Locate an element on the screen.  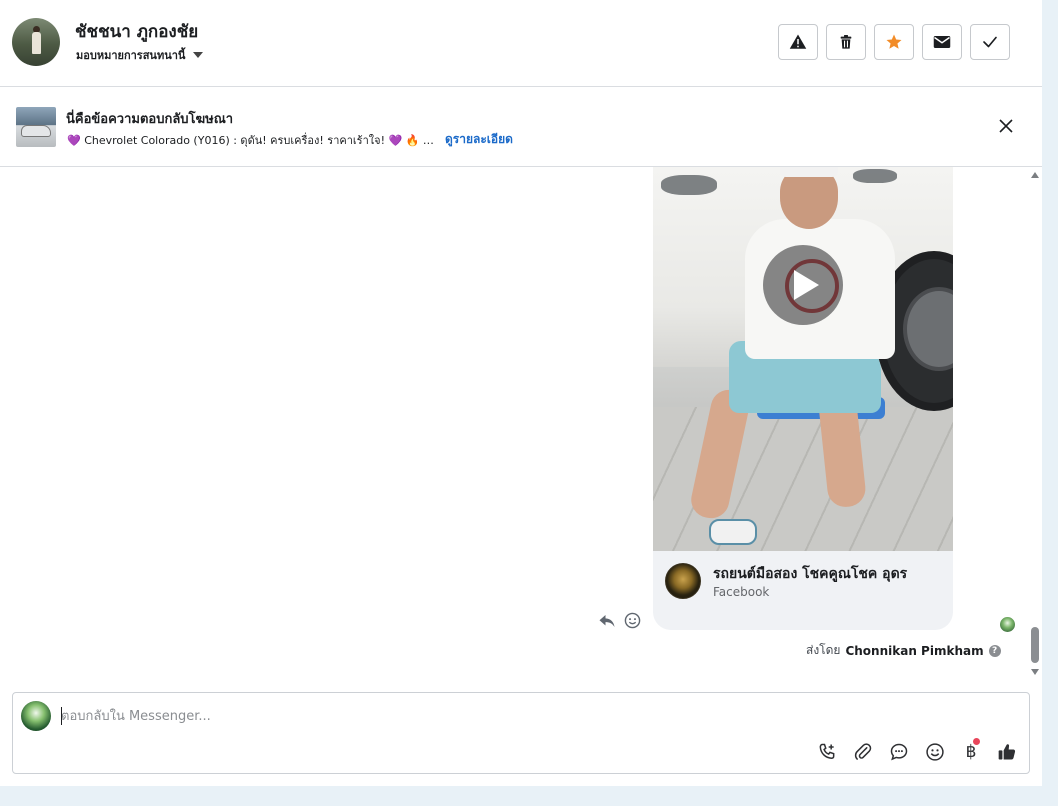
avatar-figure is located at coordinates (36, 43).